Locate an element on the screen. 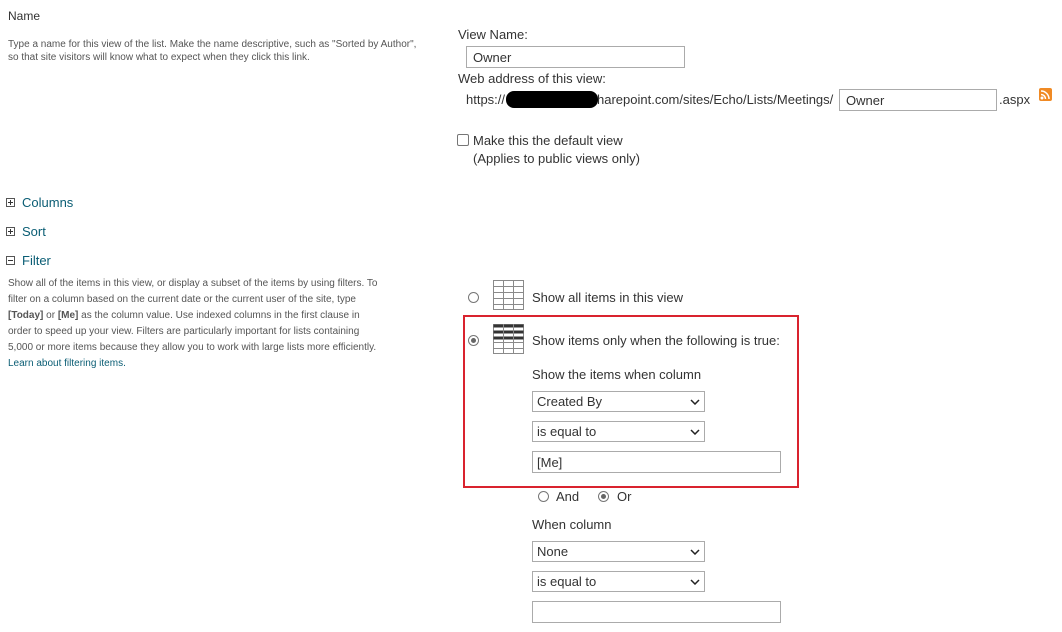 The image size is (1062, 632). show-all-radio is located at coordinates (473, 297).